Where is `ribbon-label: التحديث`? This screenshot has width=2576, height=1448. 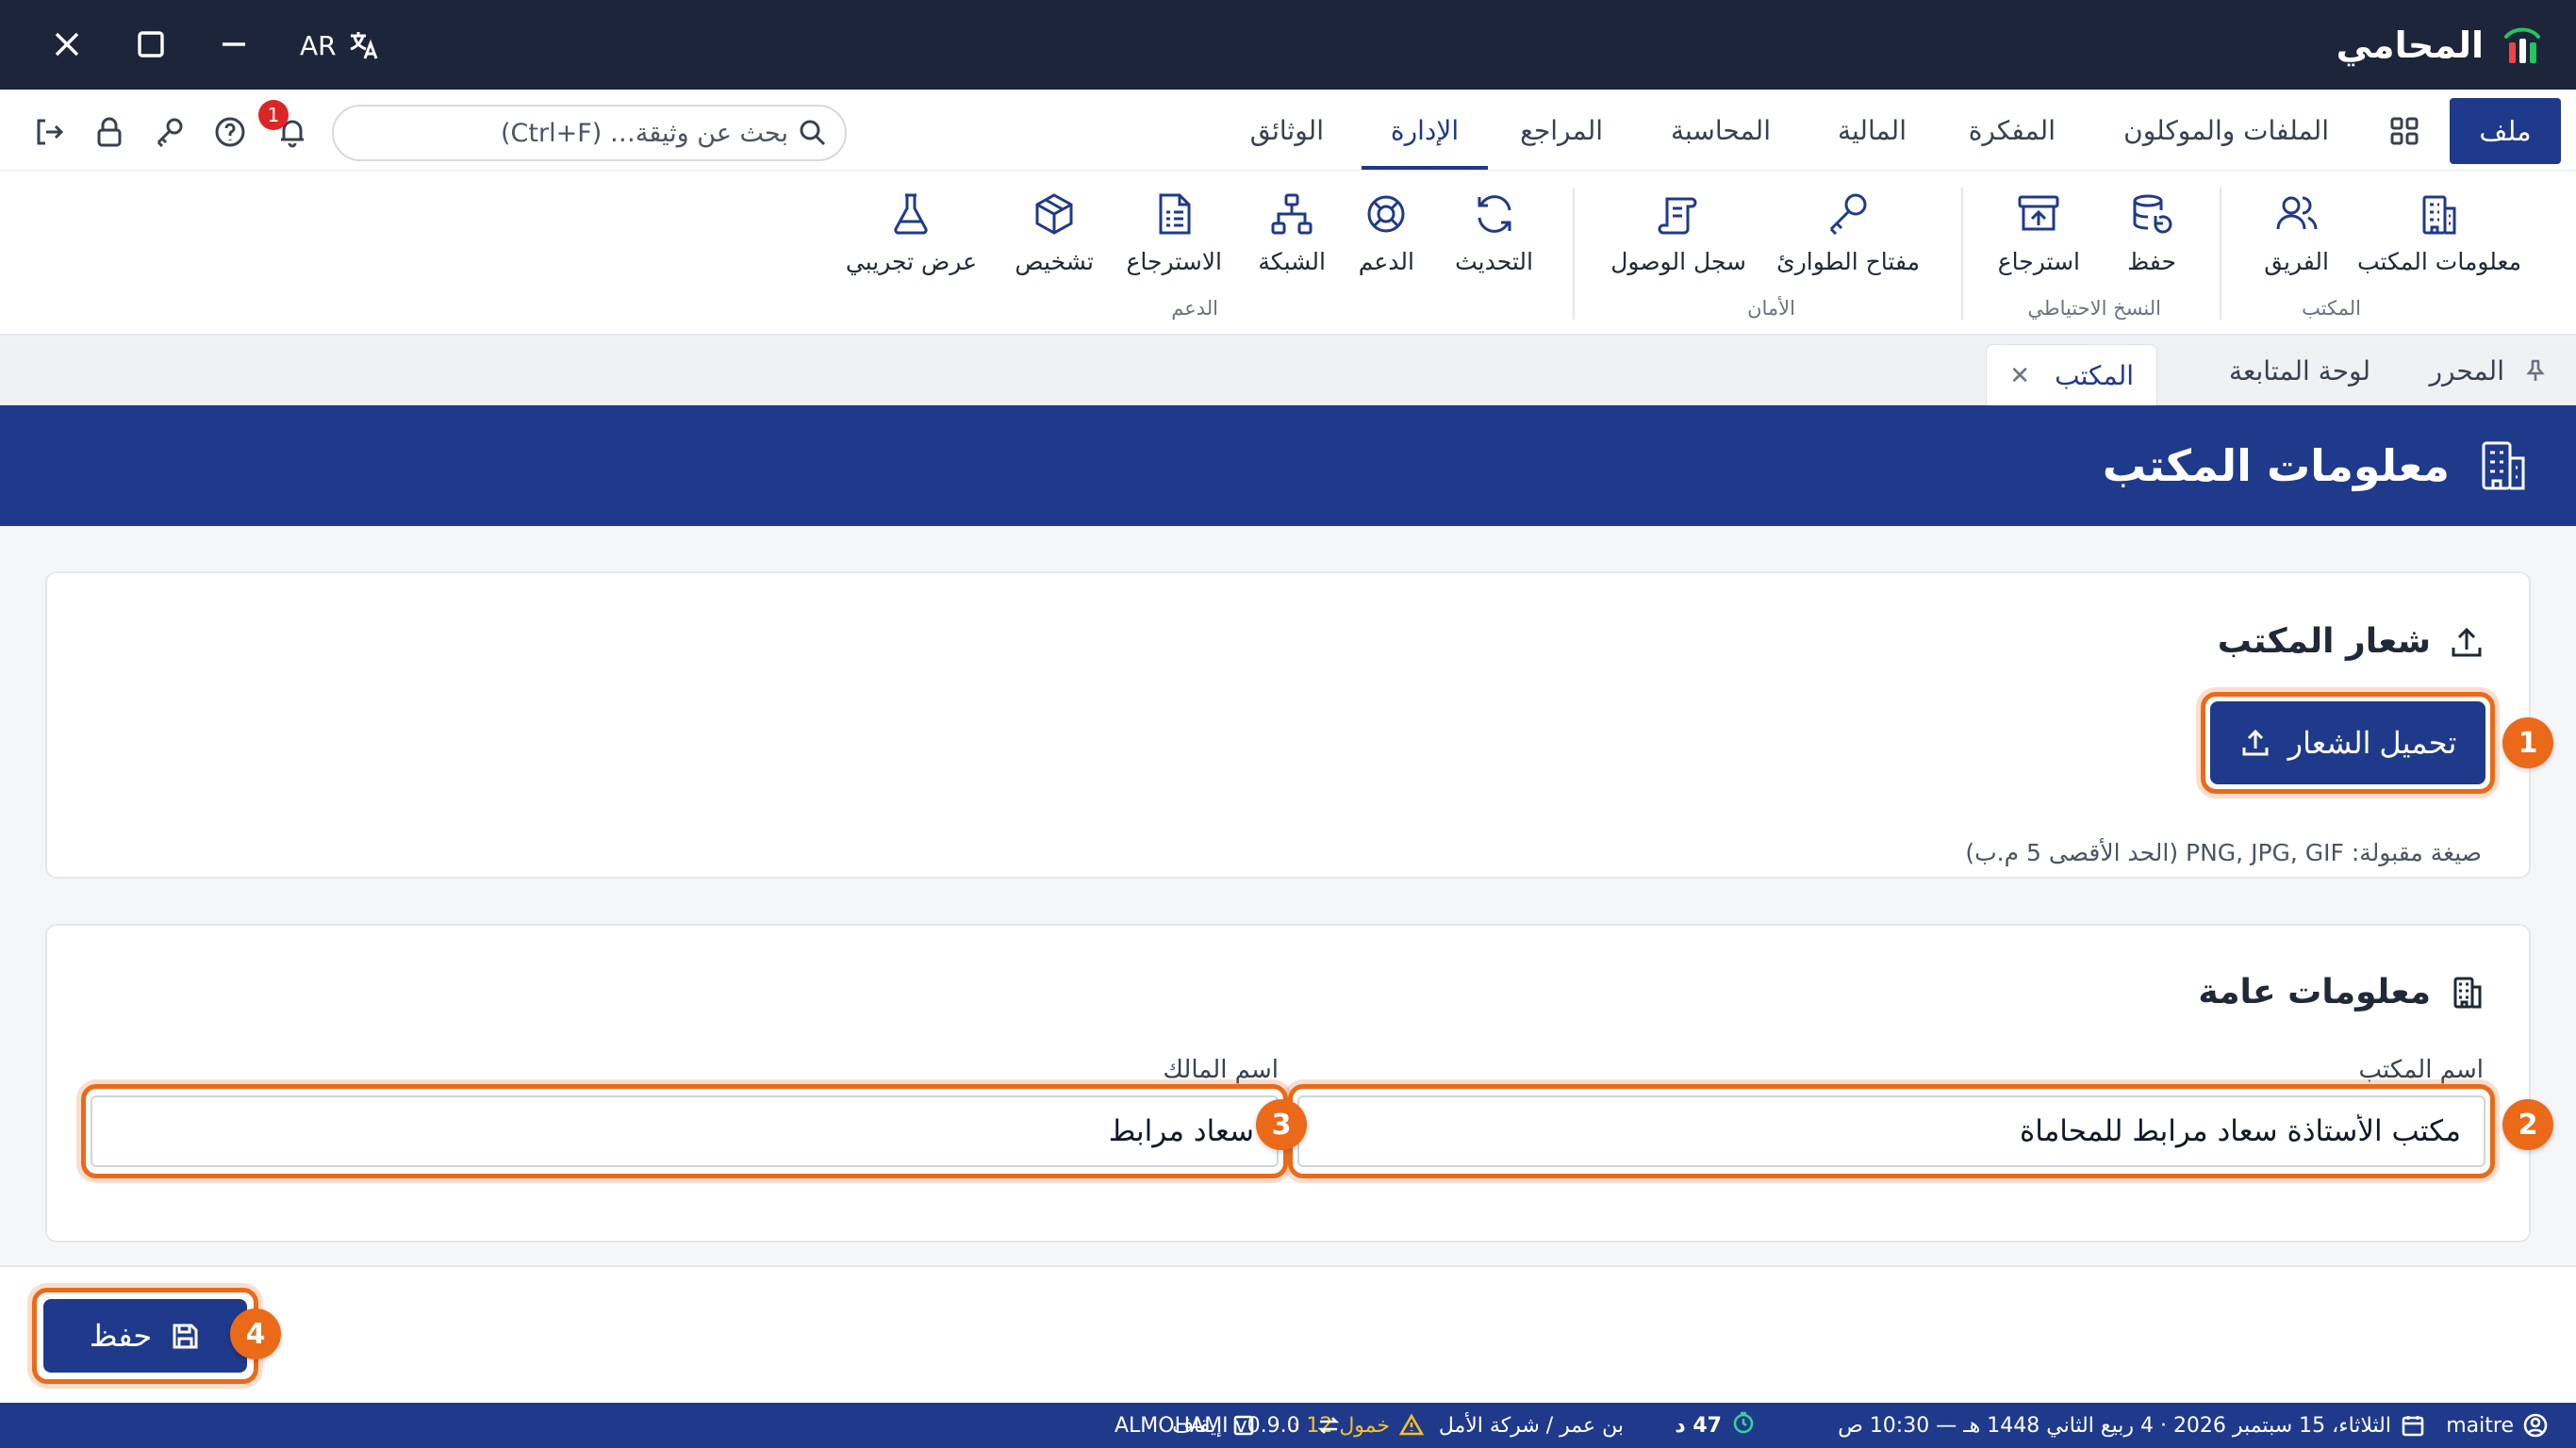 ribbon-label: التحديث is located at coordinates (1494, 261).